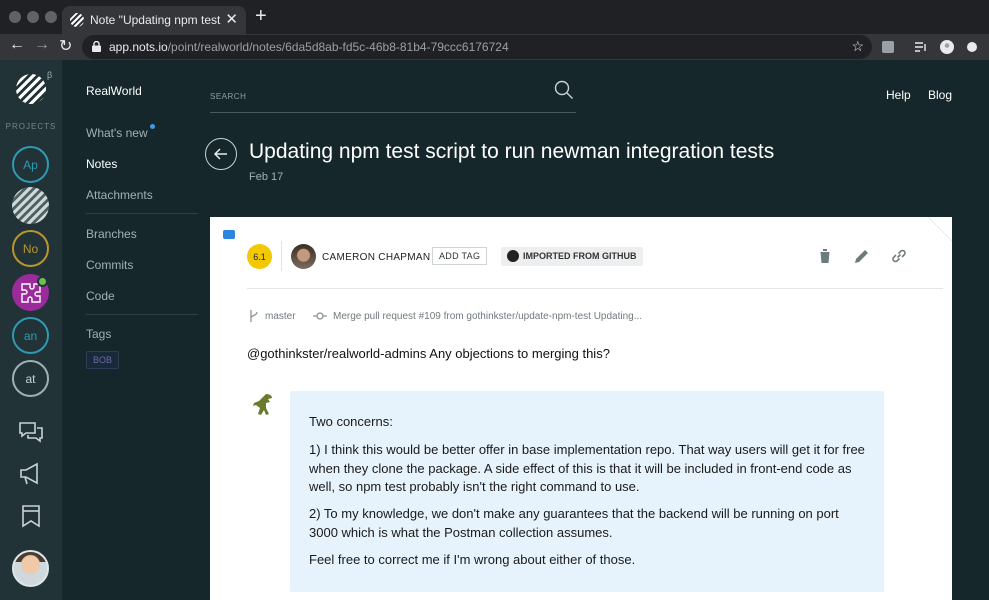  Describe the element at coordinates (564, 90) in the screenshot. I see `search-icon` at that location.